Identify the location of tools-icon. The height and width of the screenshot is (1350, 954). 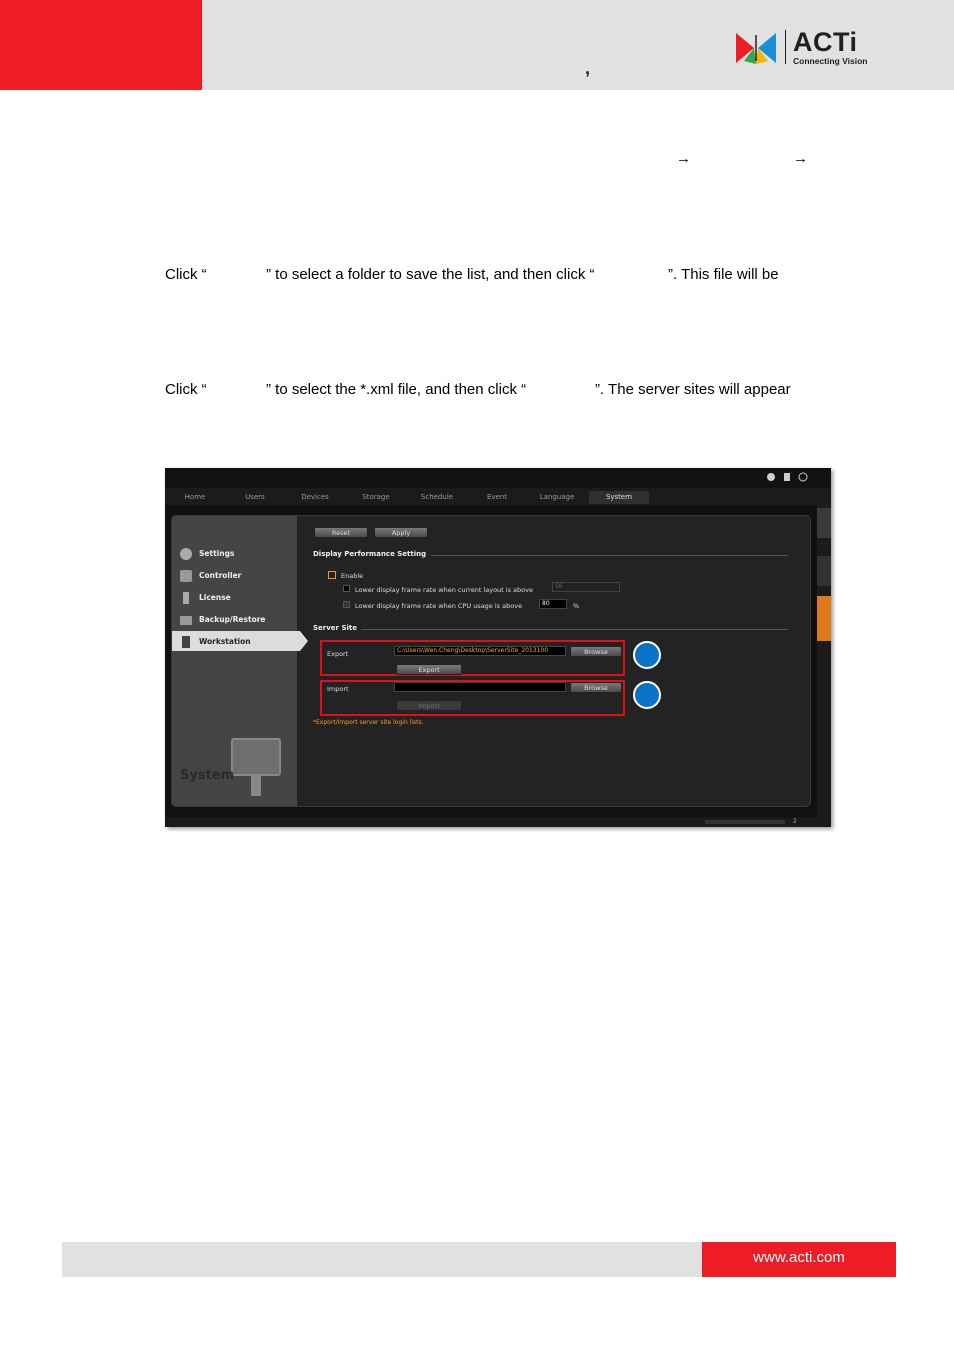
(824, 618).